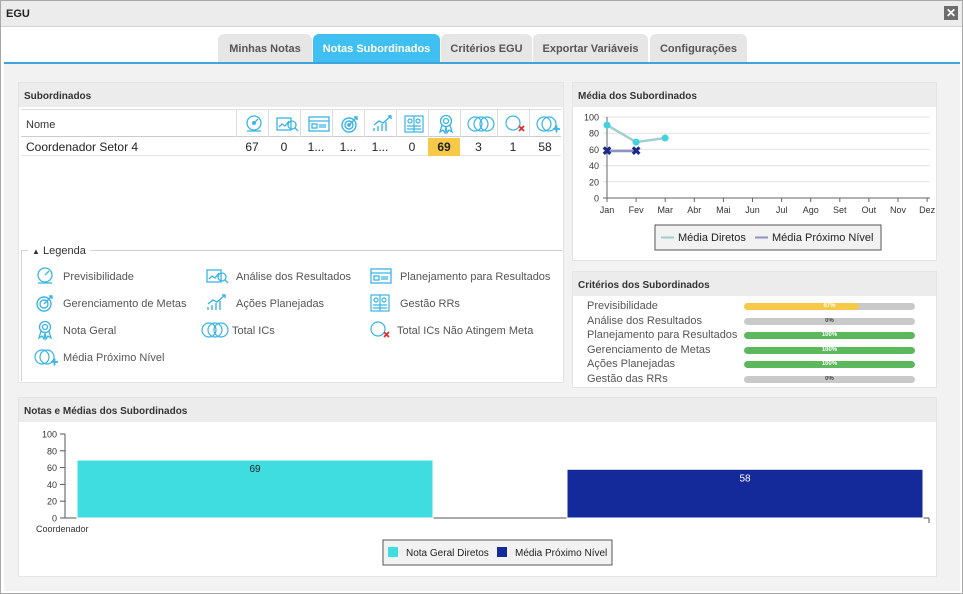 Image resolution: width=963 pixels, height=594 pixels. What do you see at coordinates (284, 147) in the screenshot?
I see `cell-analise-resultados: 0` at bounding box center [284, 147].